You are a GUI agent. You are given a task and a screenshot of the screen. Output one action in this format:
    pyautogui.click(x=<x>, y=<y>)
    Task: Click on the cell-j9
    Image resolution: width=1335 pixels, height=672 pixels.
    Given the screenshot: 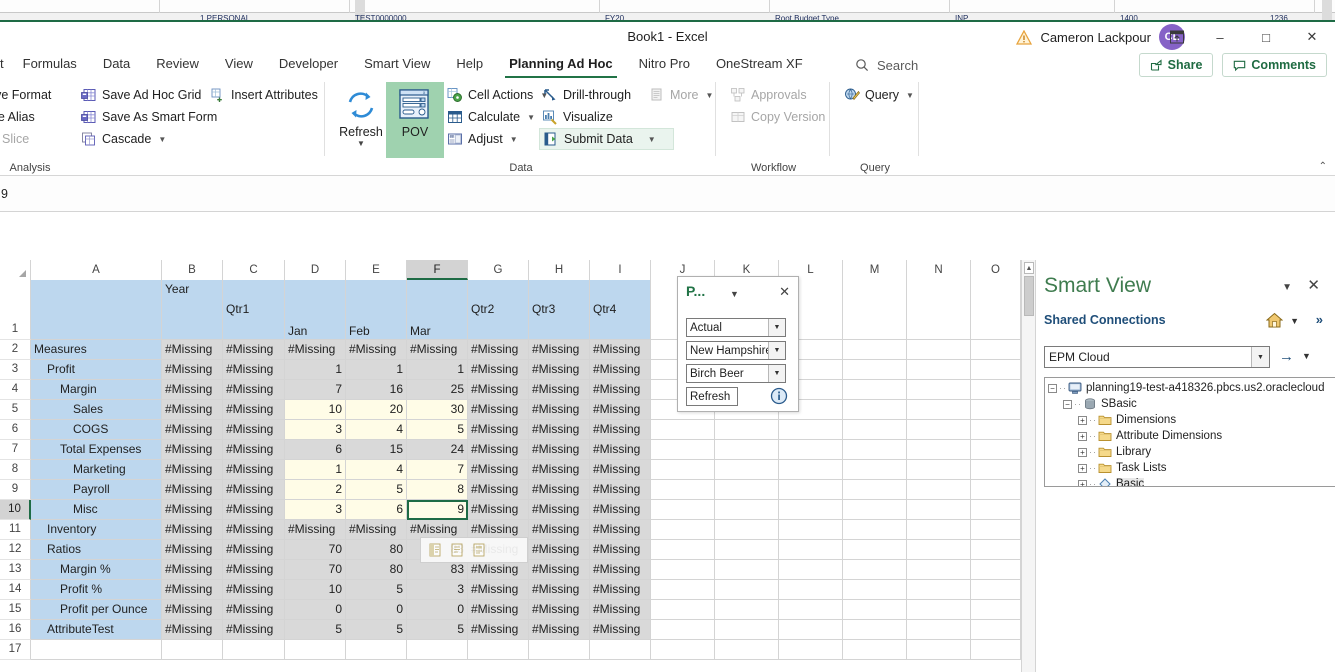 What is the action you would take?
    pyautogui.click(x=683, y=490)
    